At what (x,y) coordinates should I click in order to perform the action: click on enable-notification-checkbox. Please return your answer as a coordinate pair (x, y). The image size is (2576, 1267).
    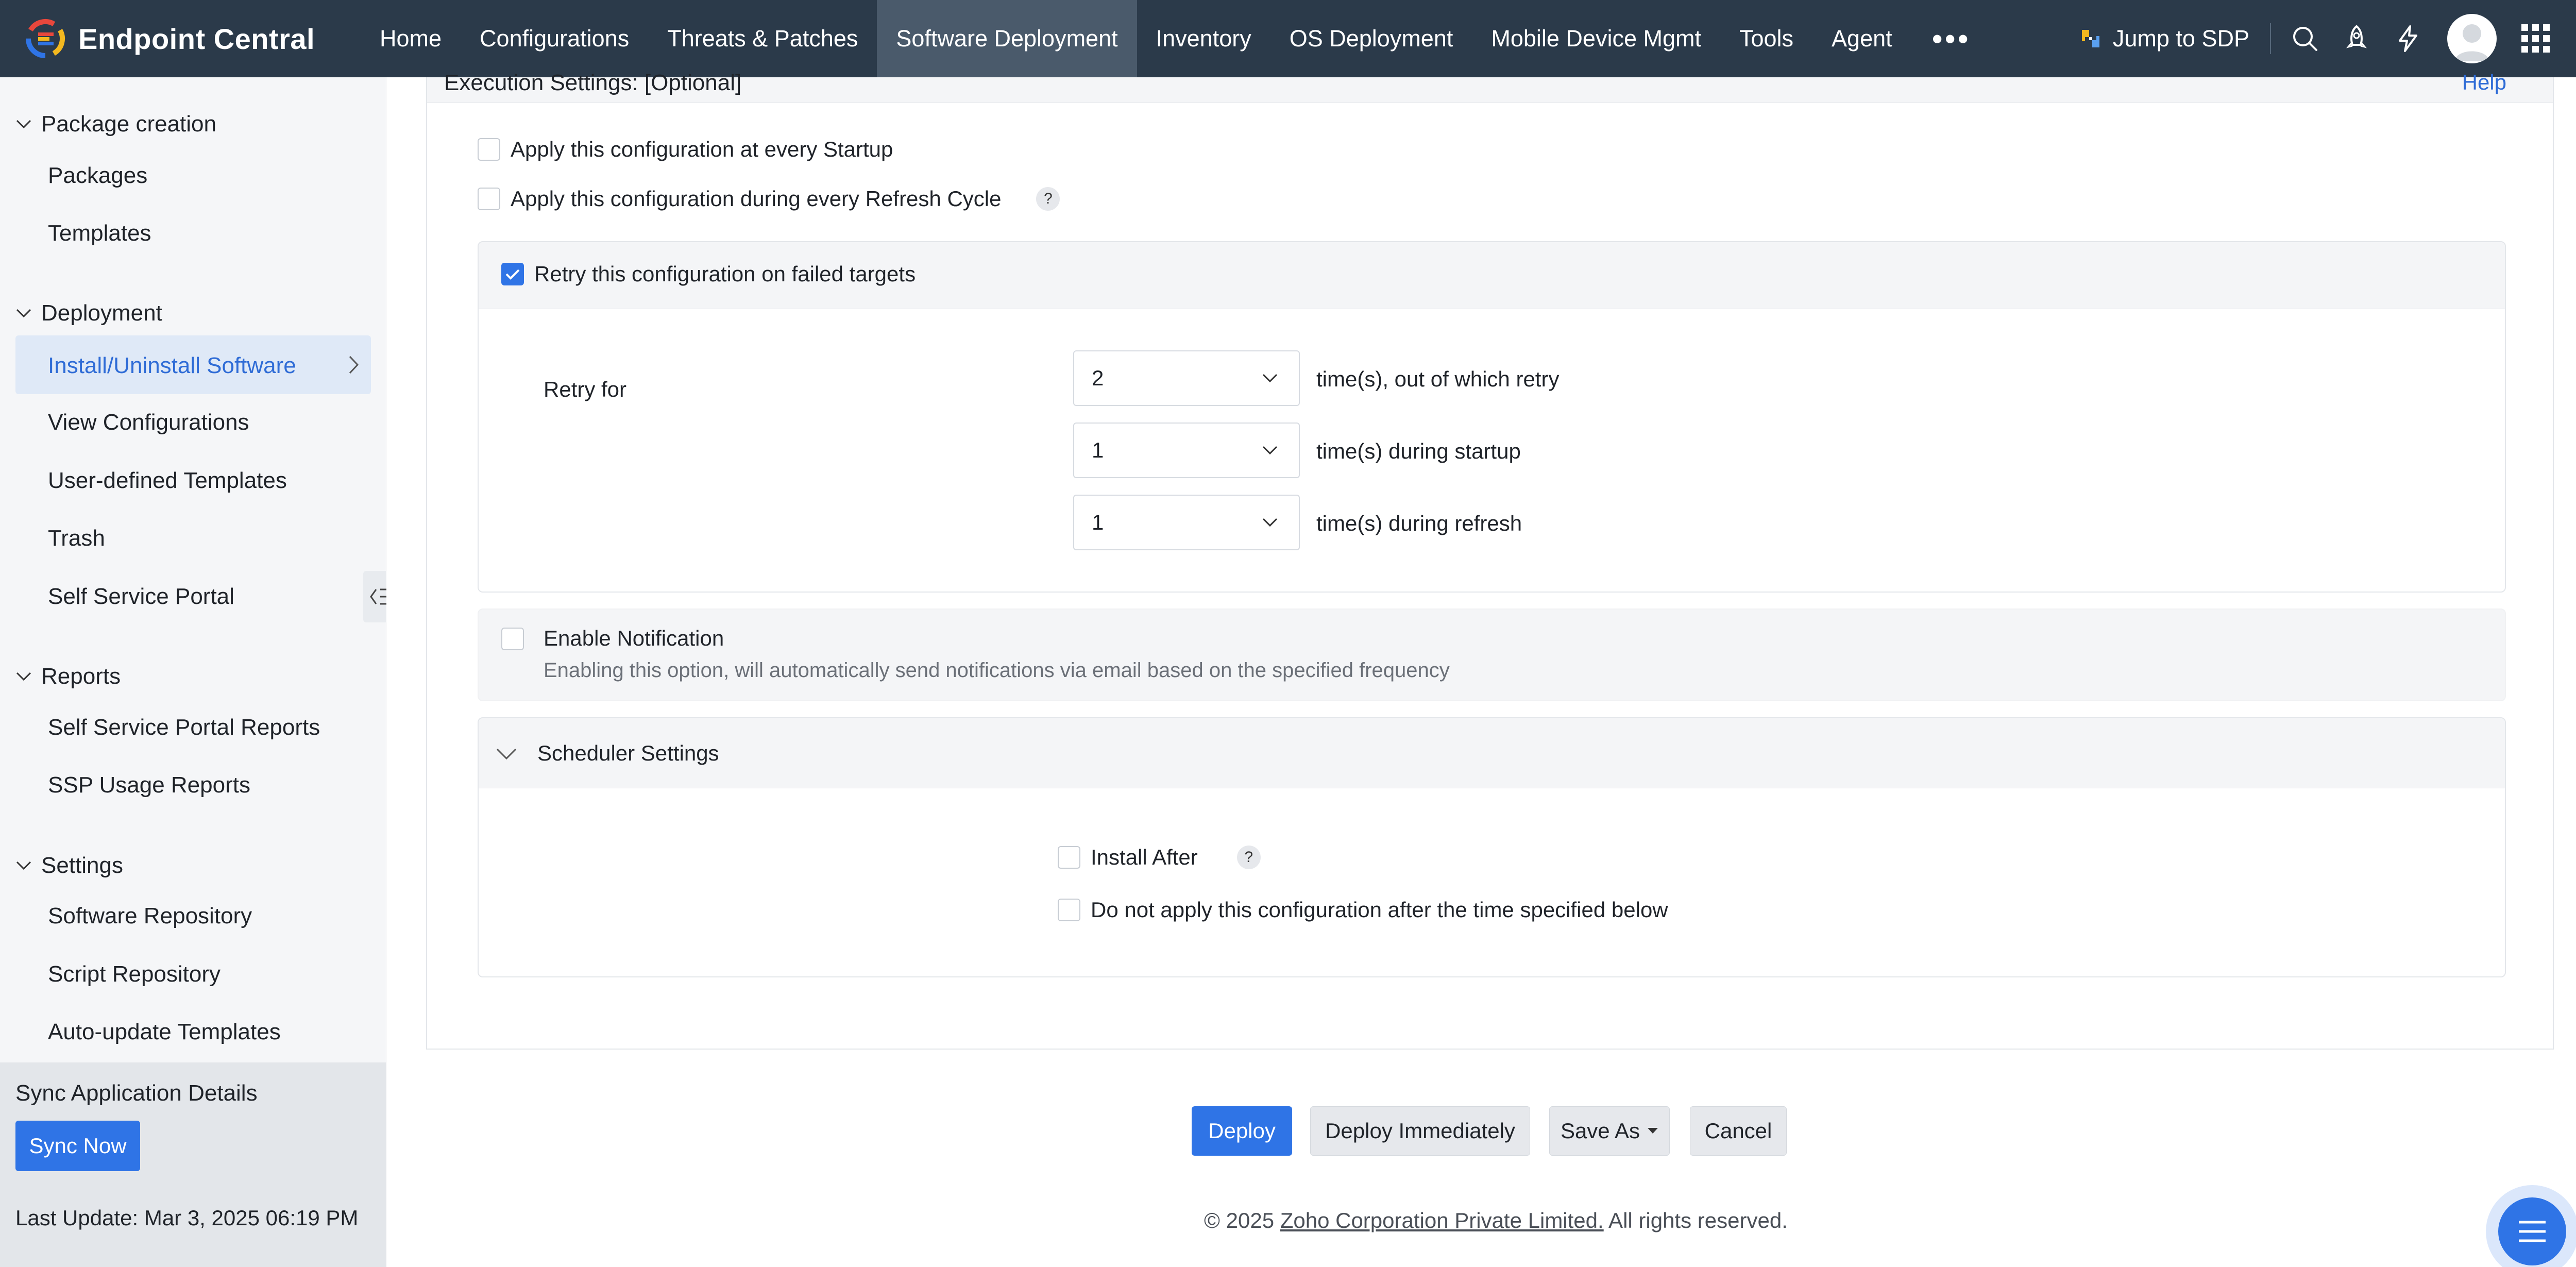
    Looking at the image, I should click on (512, 639).